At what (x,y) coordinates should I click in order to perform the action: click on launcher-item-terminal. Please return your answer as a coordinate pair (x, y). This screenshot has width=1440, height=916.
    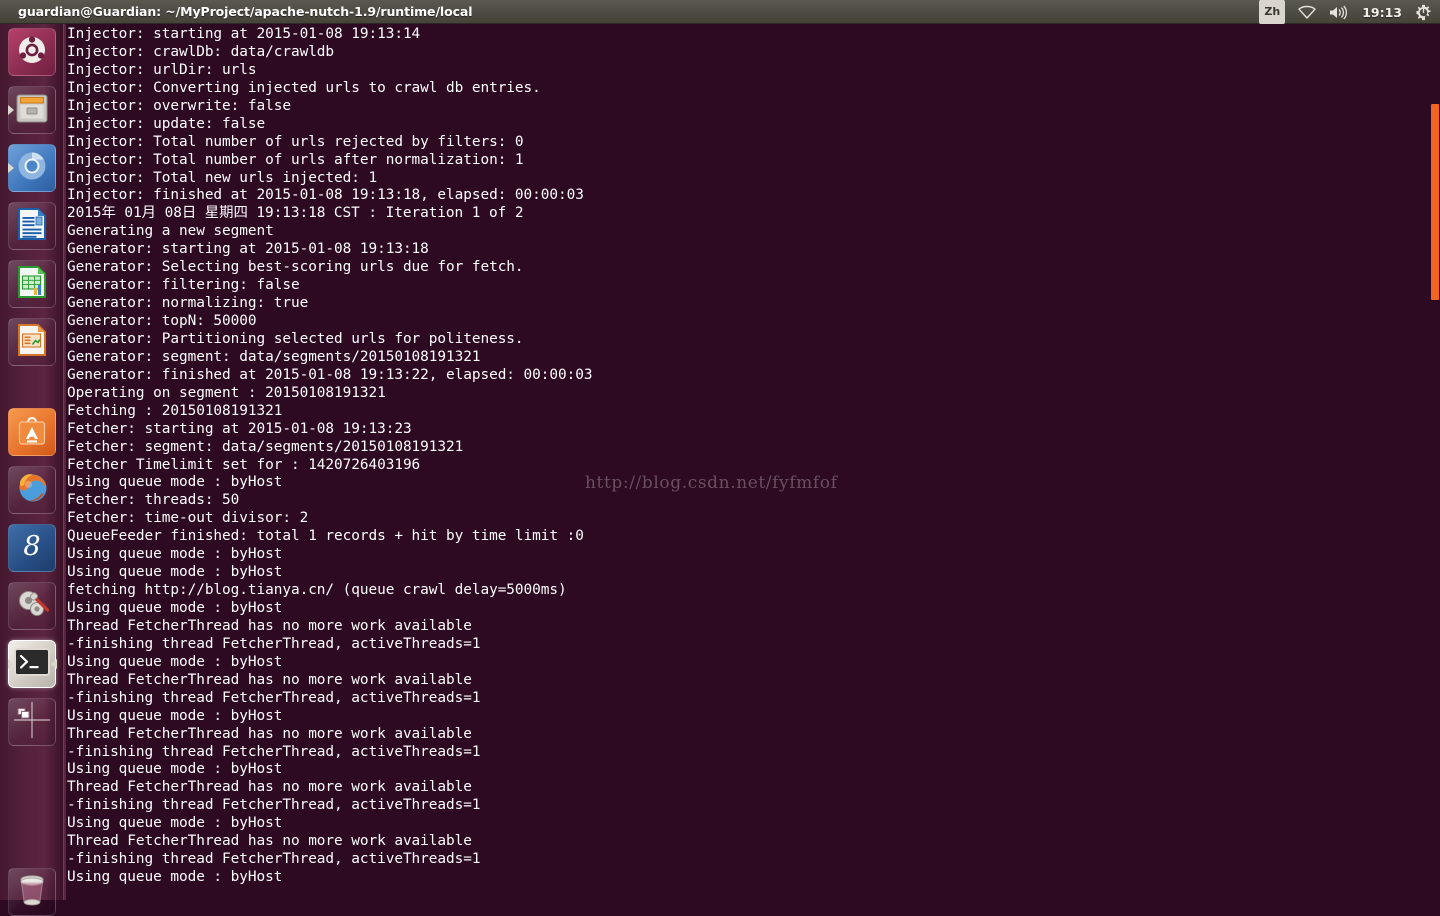
    Looking at the image, I should click on (32, 664).